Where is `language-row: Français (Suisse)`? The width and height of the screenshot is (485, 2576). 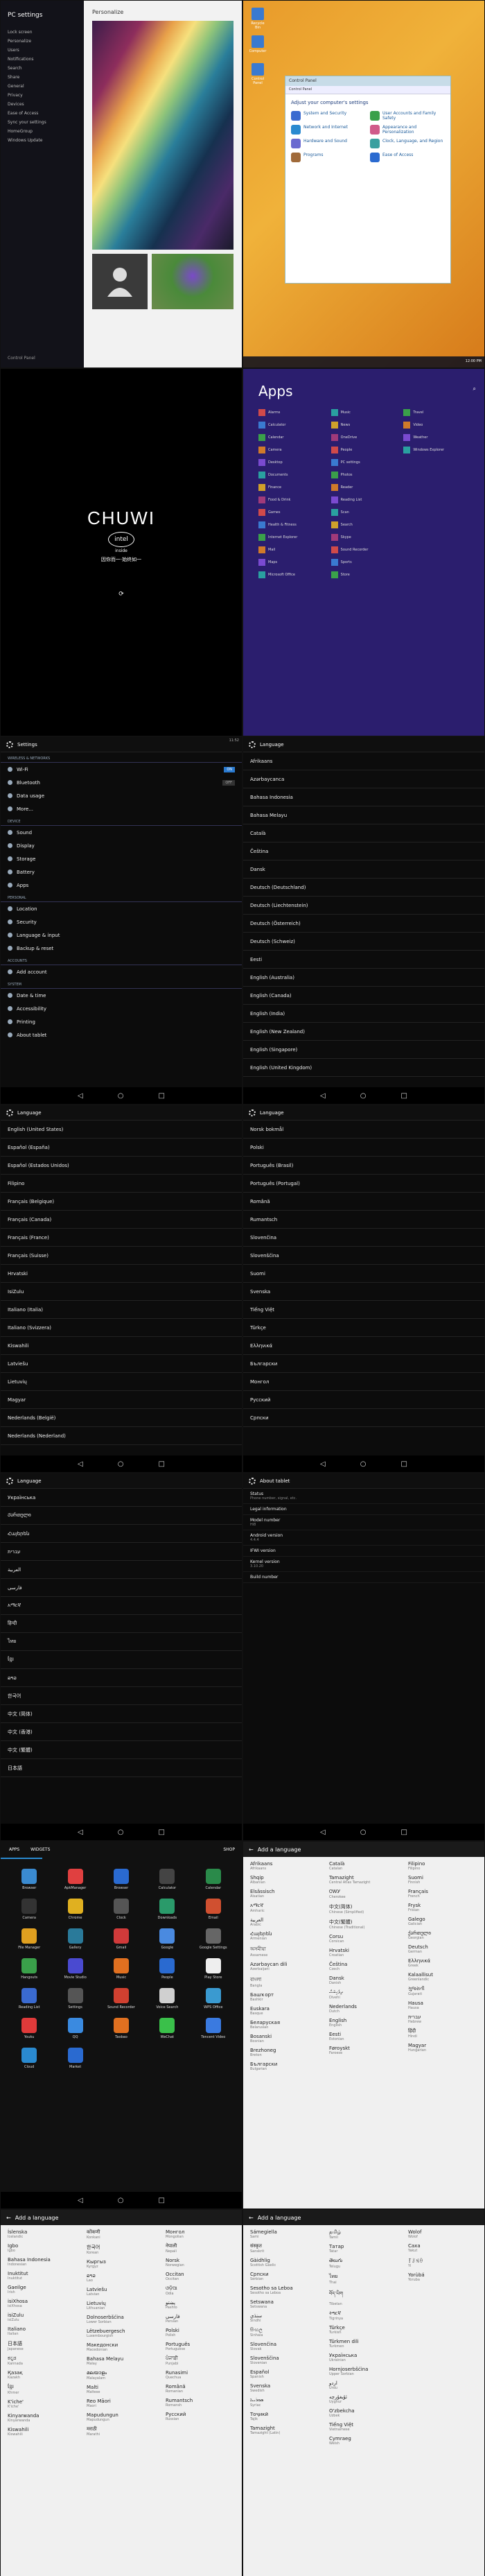 language-row: Français (Suisse) is located at coordinates (121, 1256).